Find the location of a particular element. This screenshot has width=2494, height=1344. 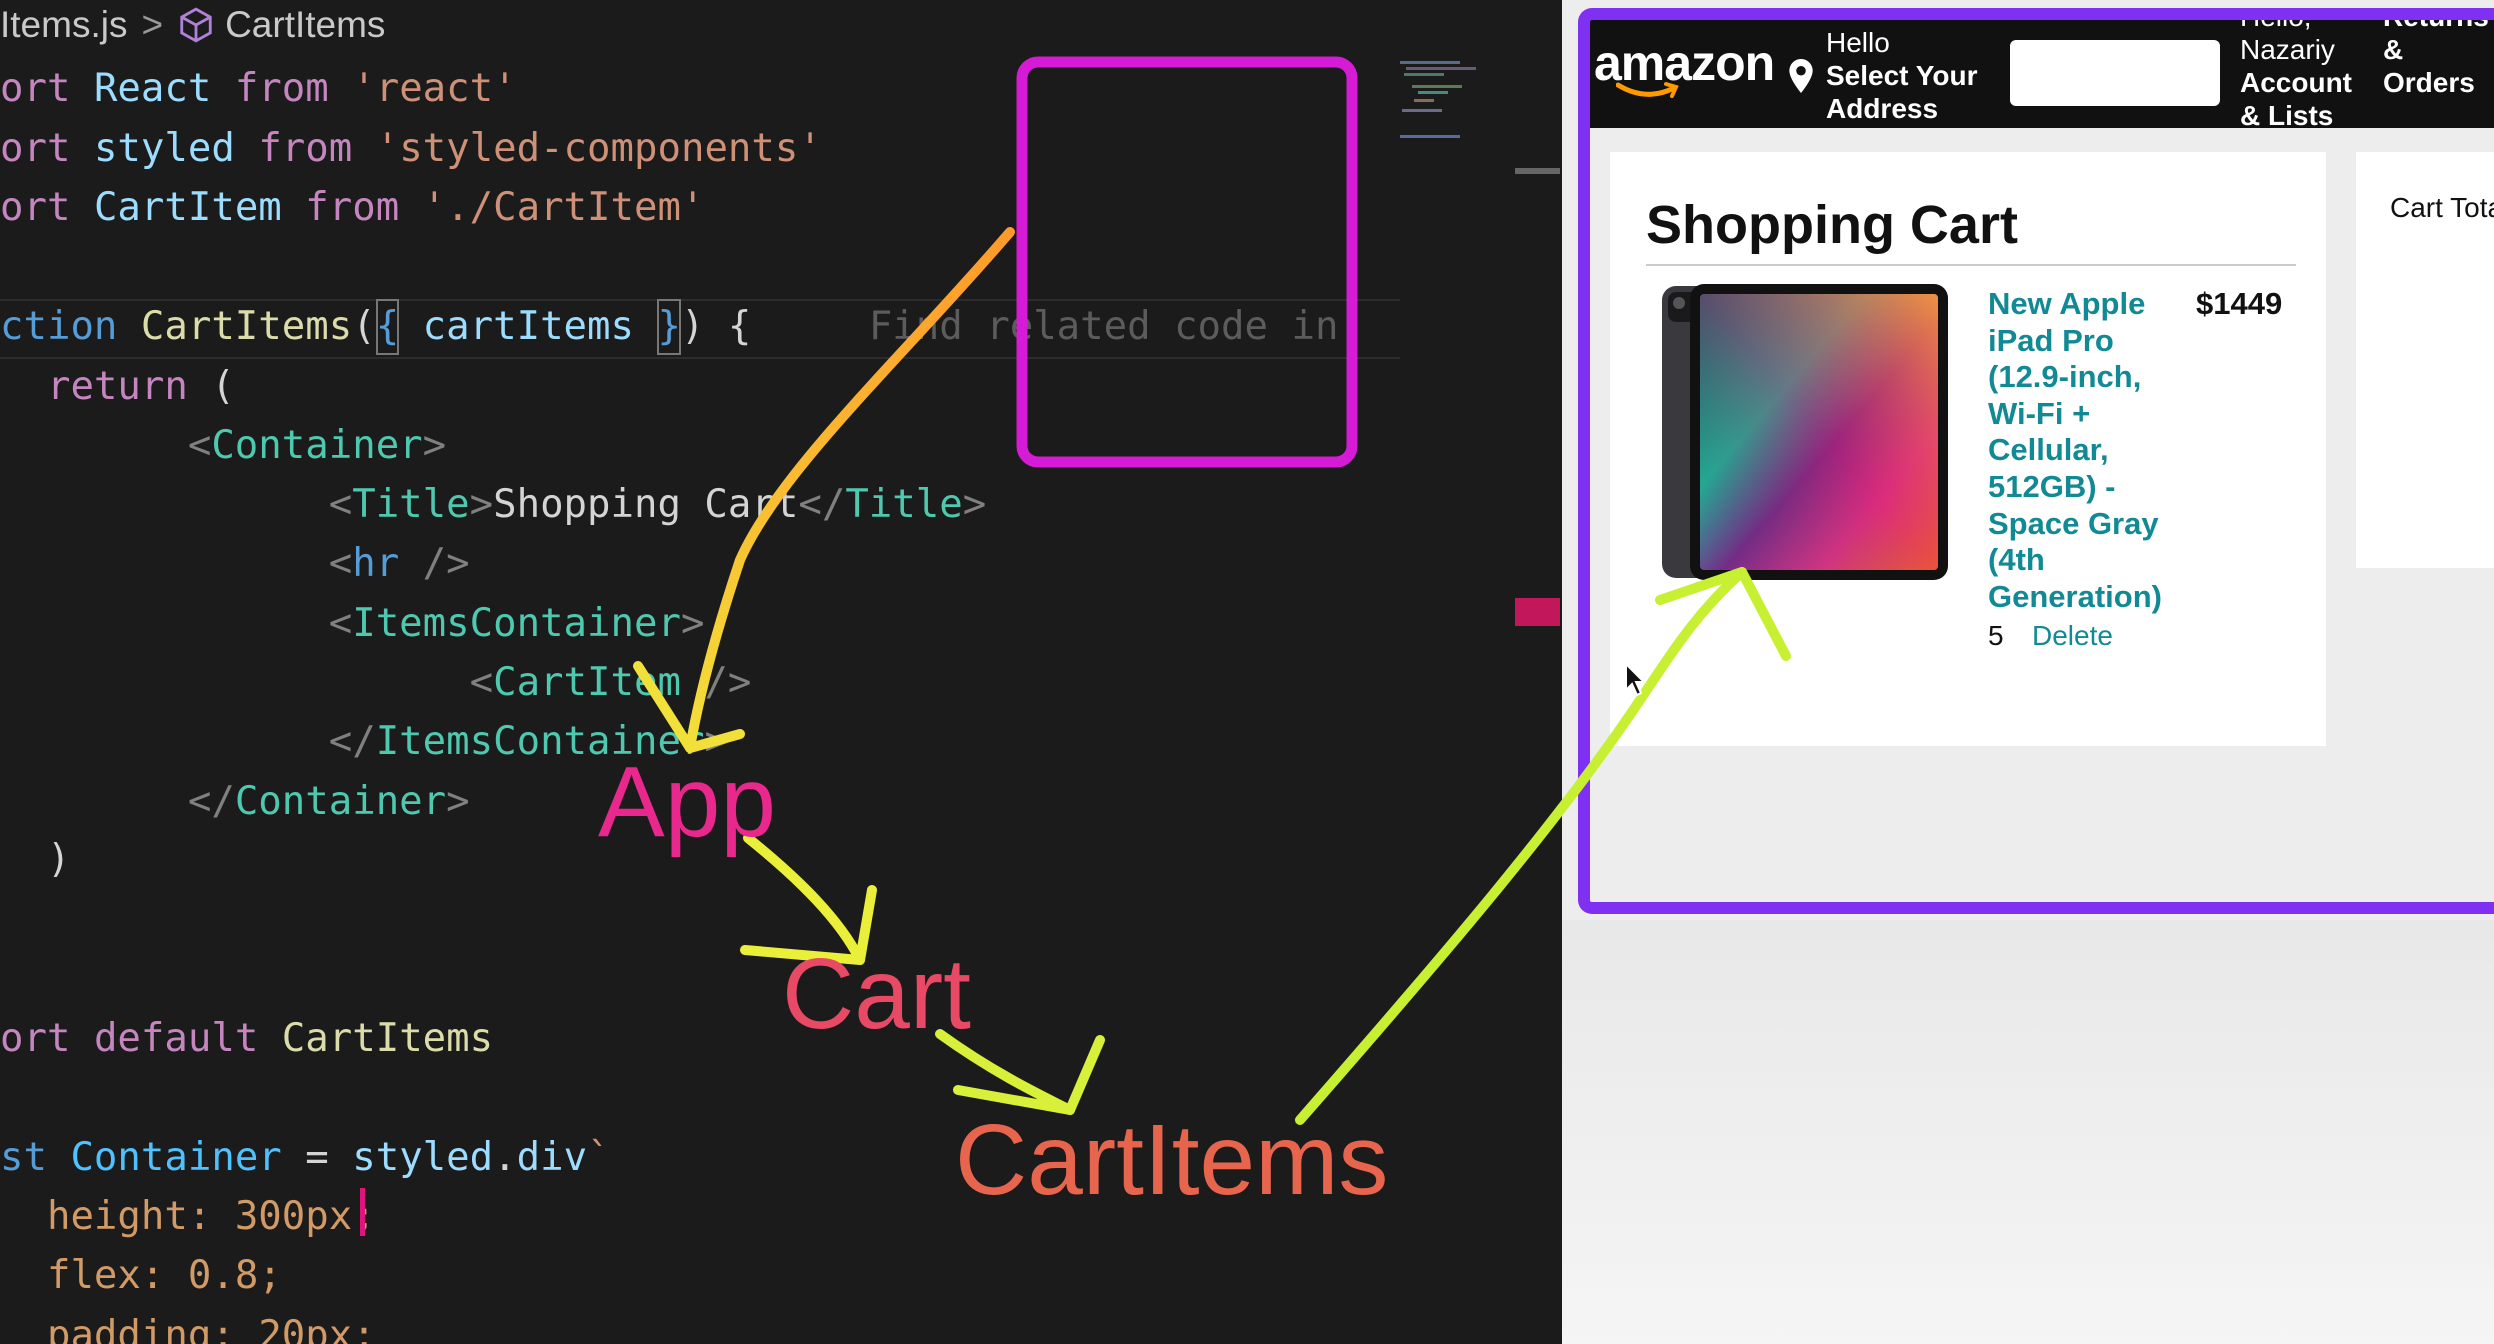

returns-label: Returns is located at coordinates (2436, 20).